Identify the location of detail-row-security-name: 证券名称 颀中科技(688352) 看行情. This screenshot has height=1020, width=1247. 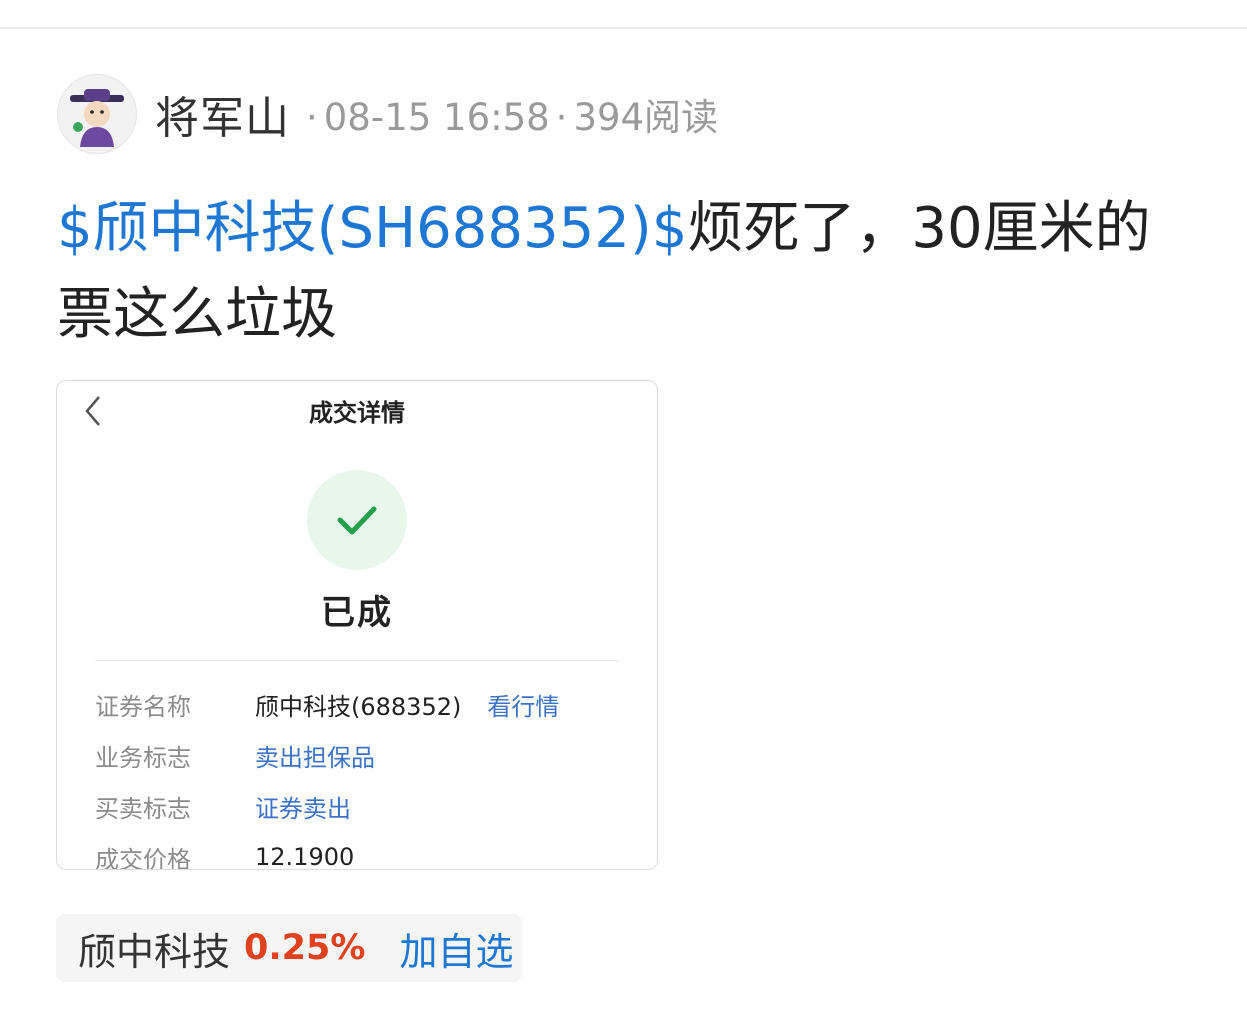
(327, 704).